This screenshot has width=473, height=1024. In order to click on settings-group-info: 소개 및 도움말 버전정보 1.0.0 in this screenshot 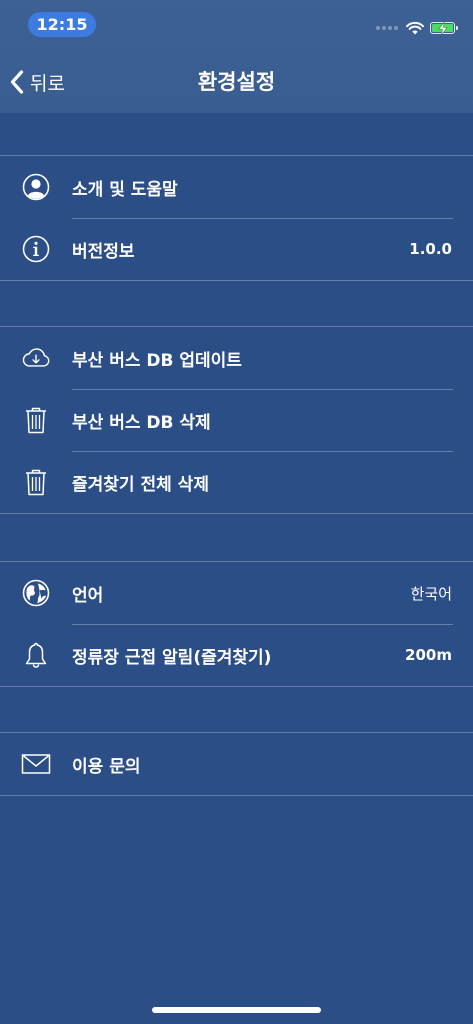, I will do `click(236, 218)`.